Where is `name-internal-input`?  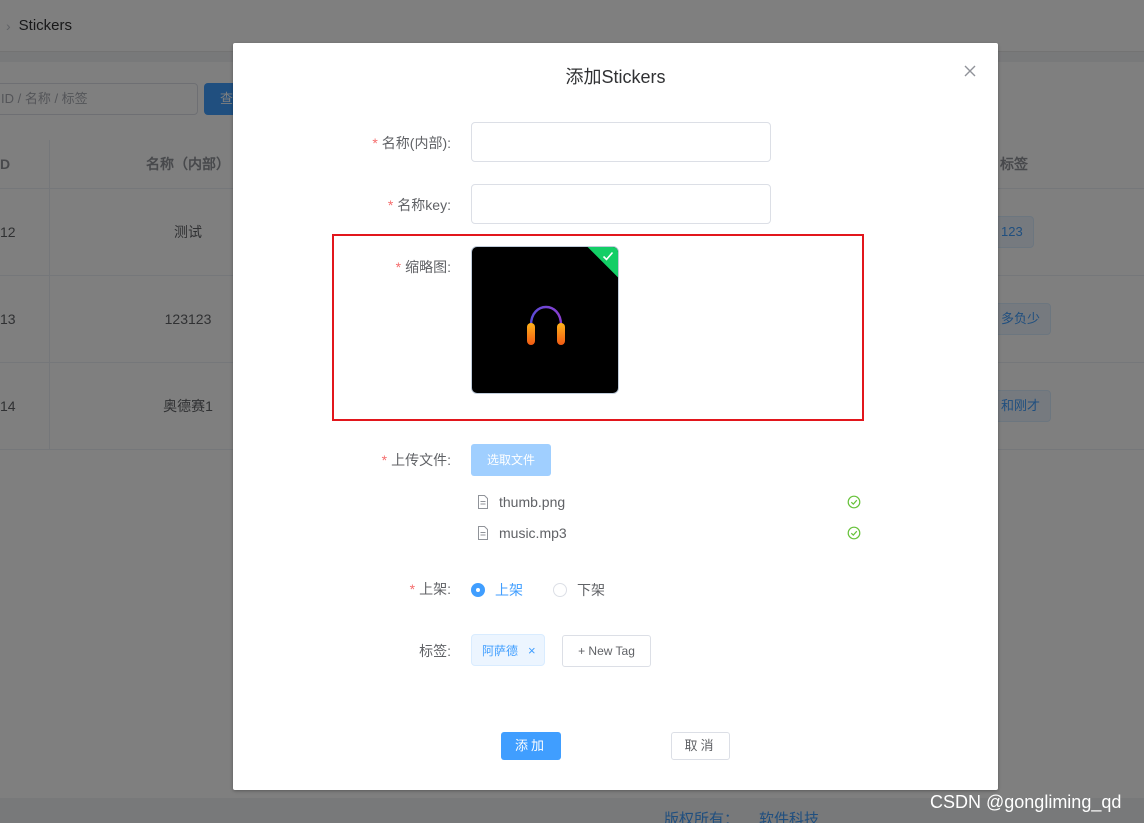
name-internal-input is located at coordinates (621, 142).